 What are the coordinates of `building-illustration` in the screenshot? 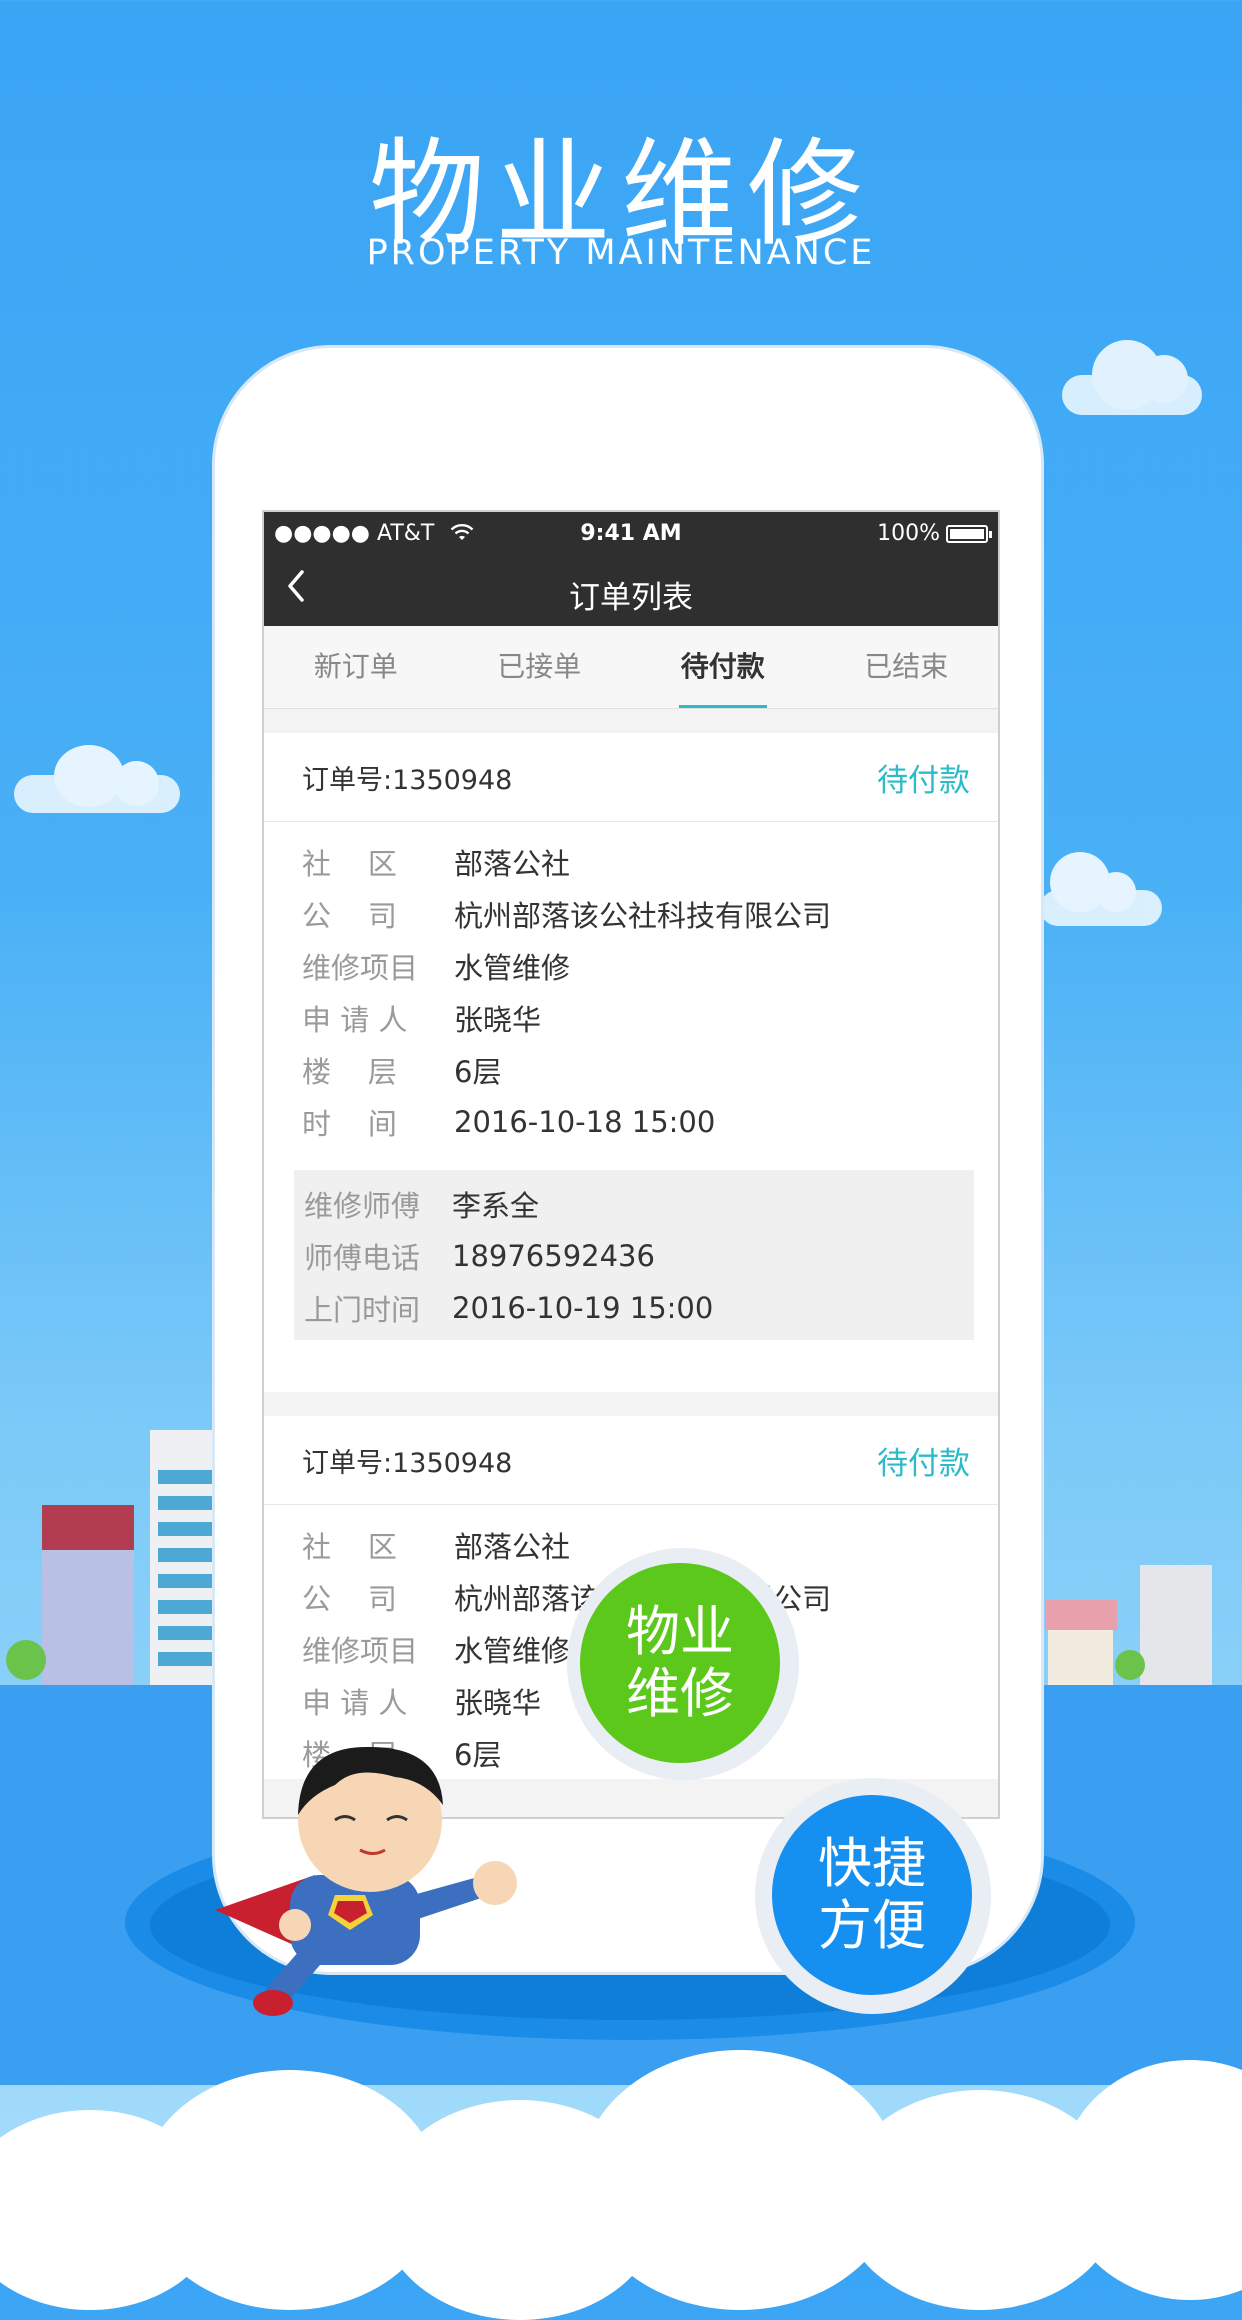 It's located at (1176, 1627).